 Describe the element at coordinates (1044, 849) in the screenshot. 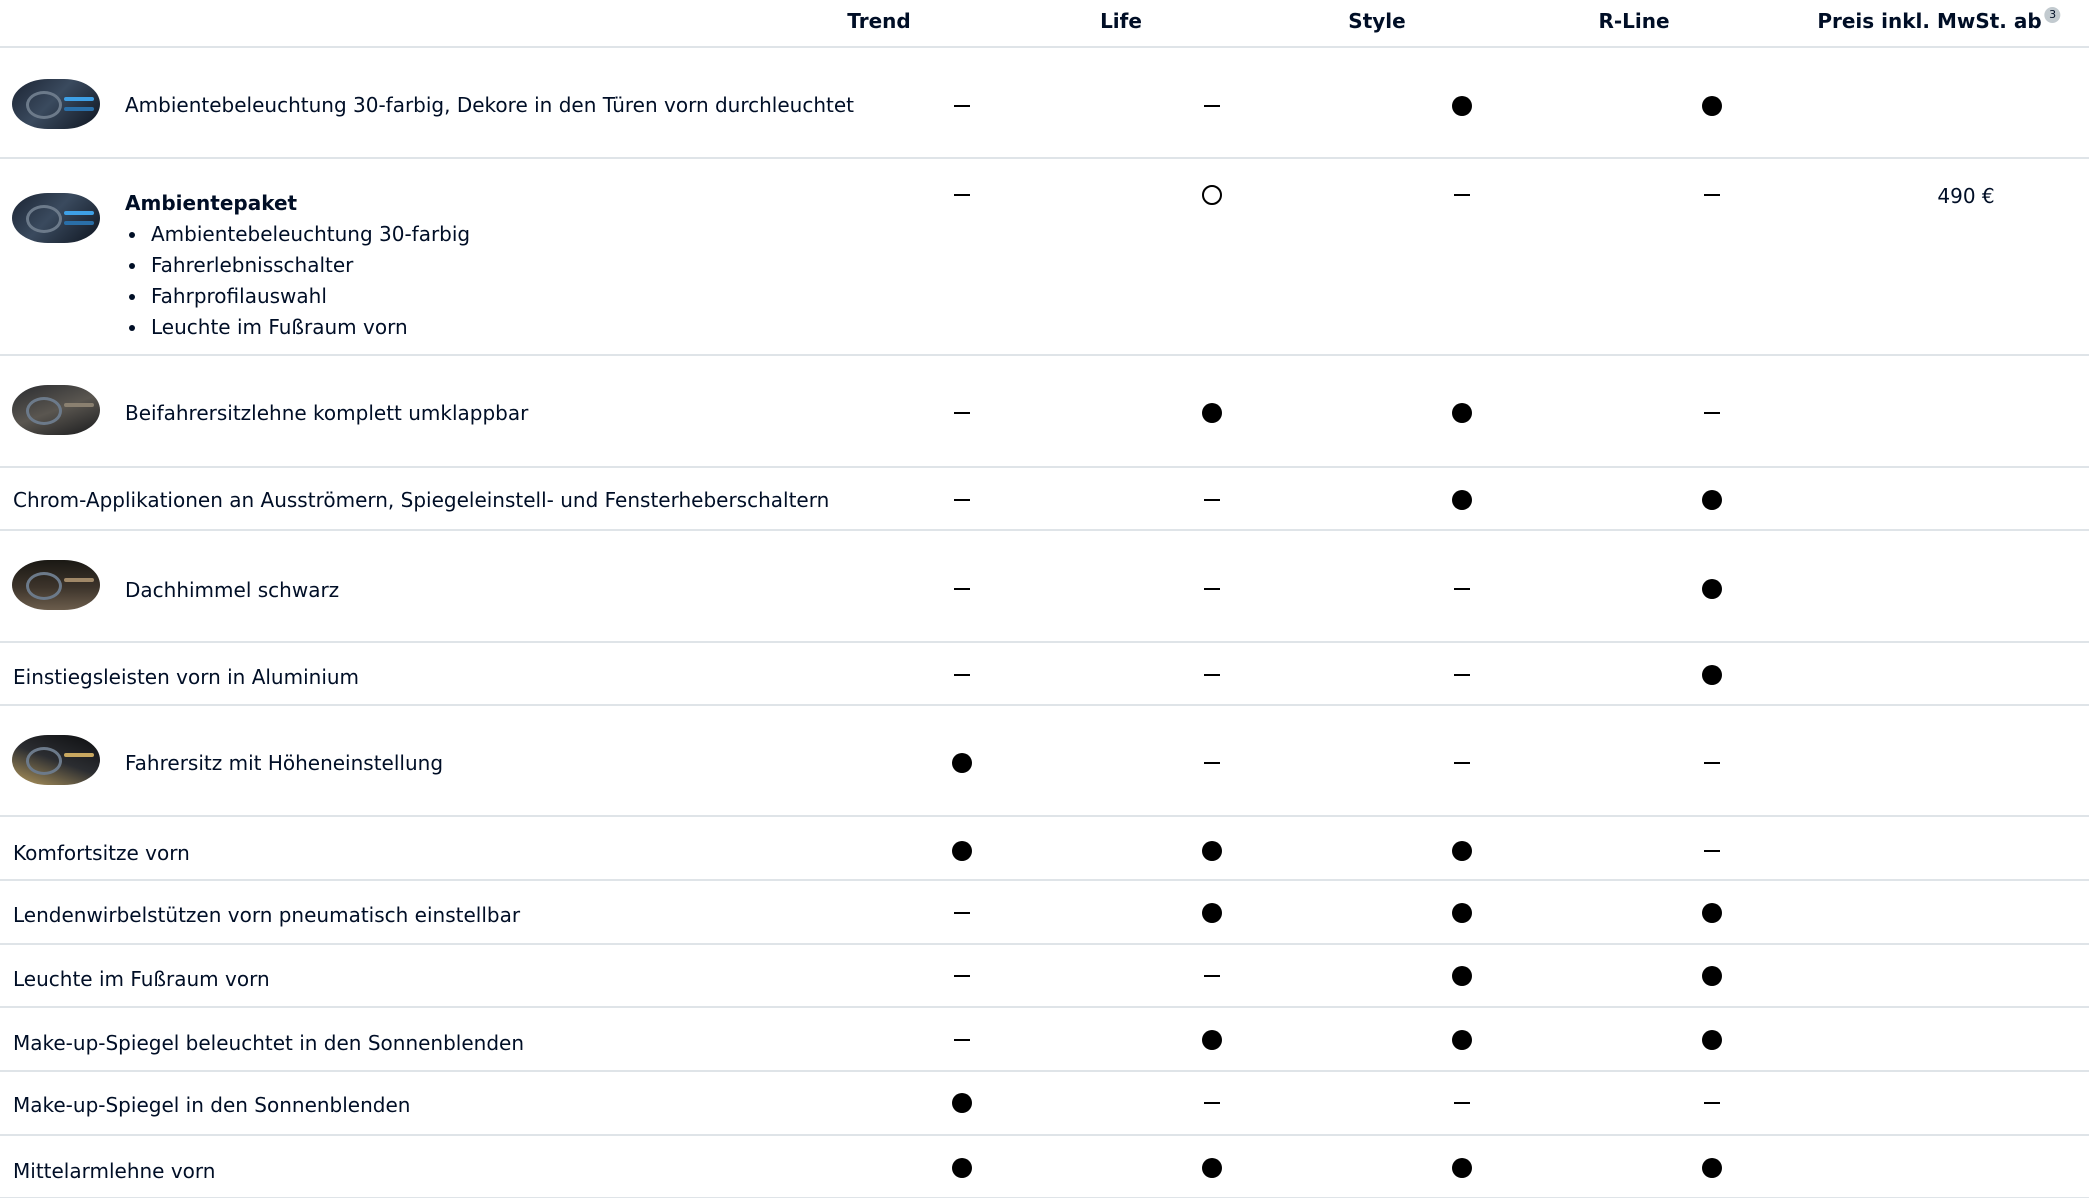

I see `table-row: Komfortsitze vorn` at that location.